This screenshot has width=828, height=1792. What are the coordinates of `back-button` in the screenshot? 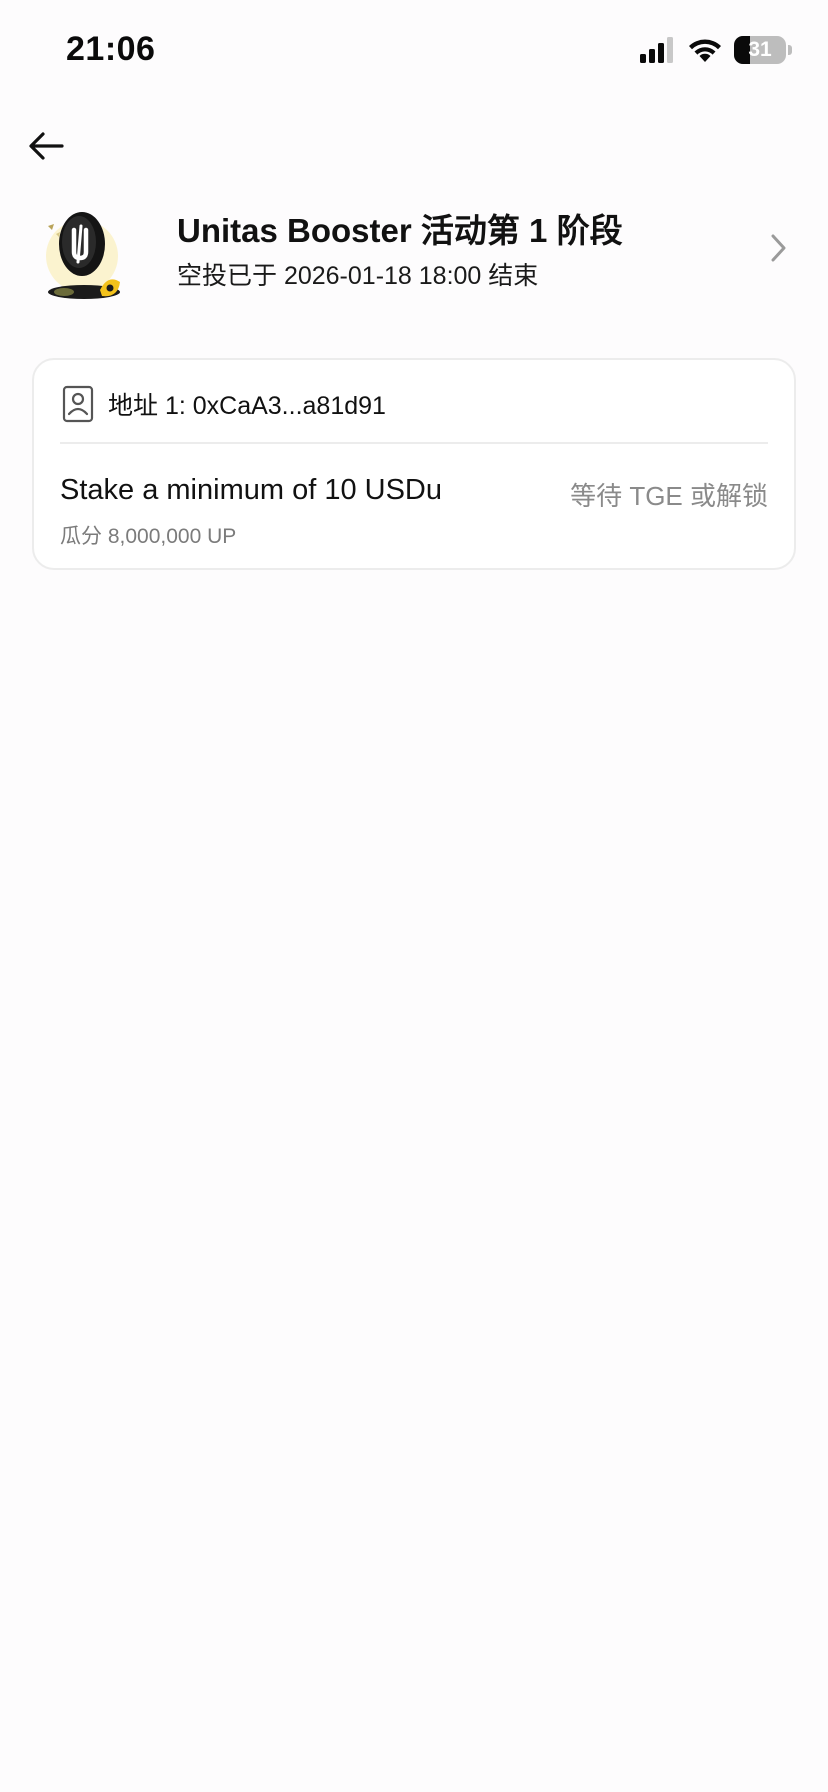 It's located at (46, 146).